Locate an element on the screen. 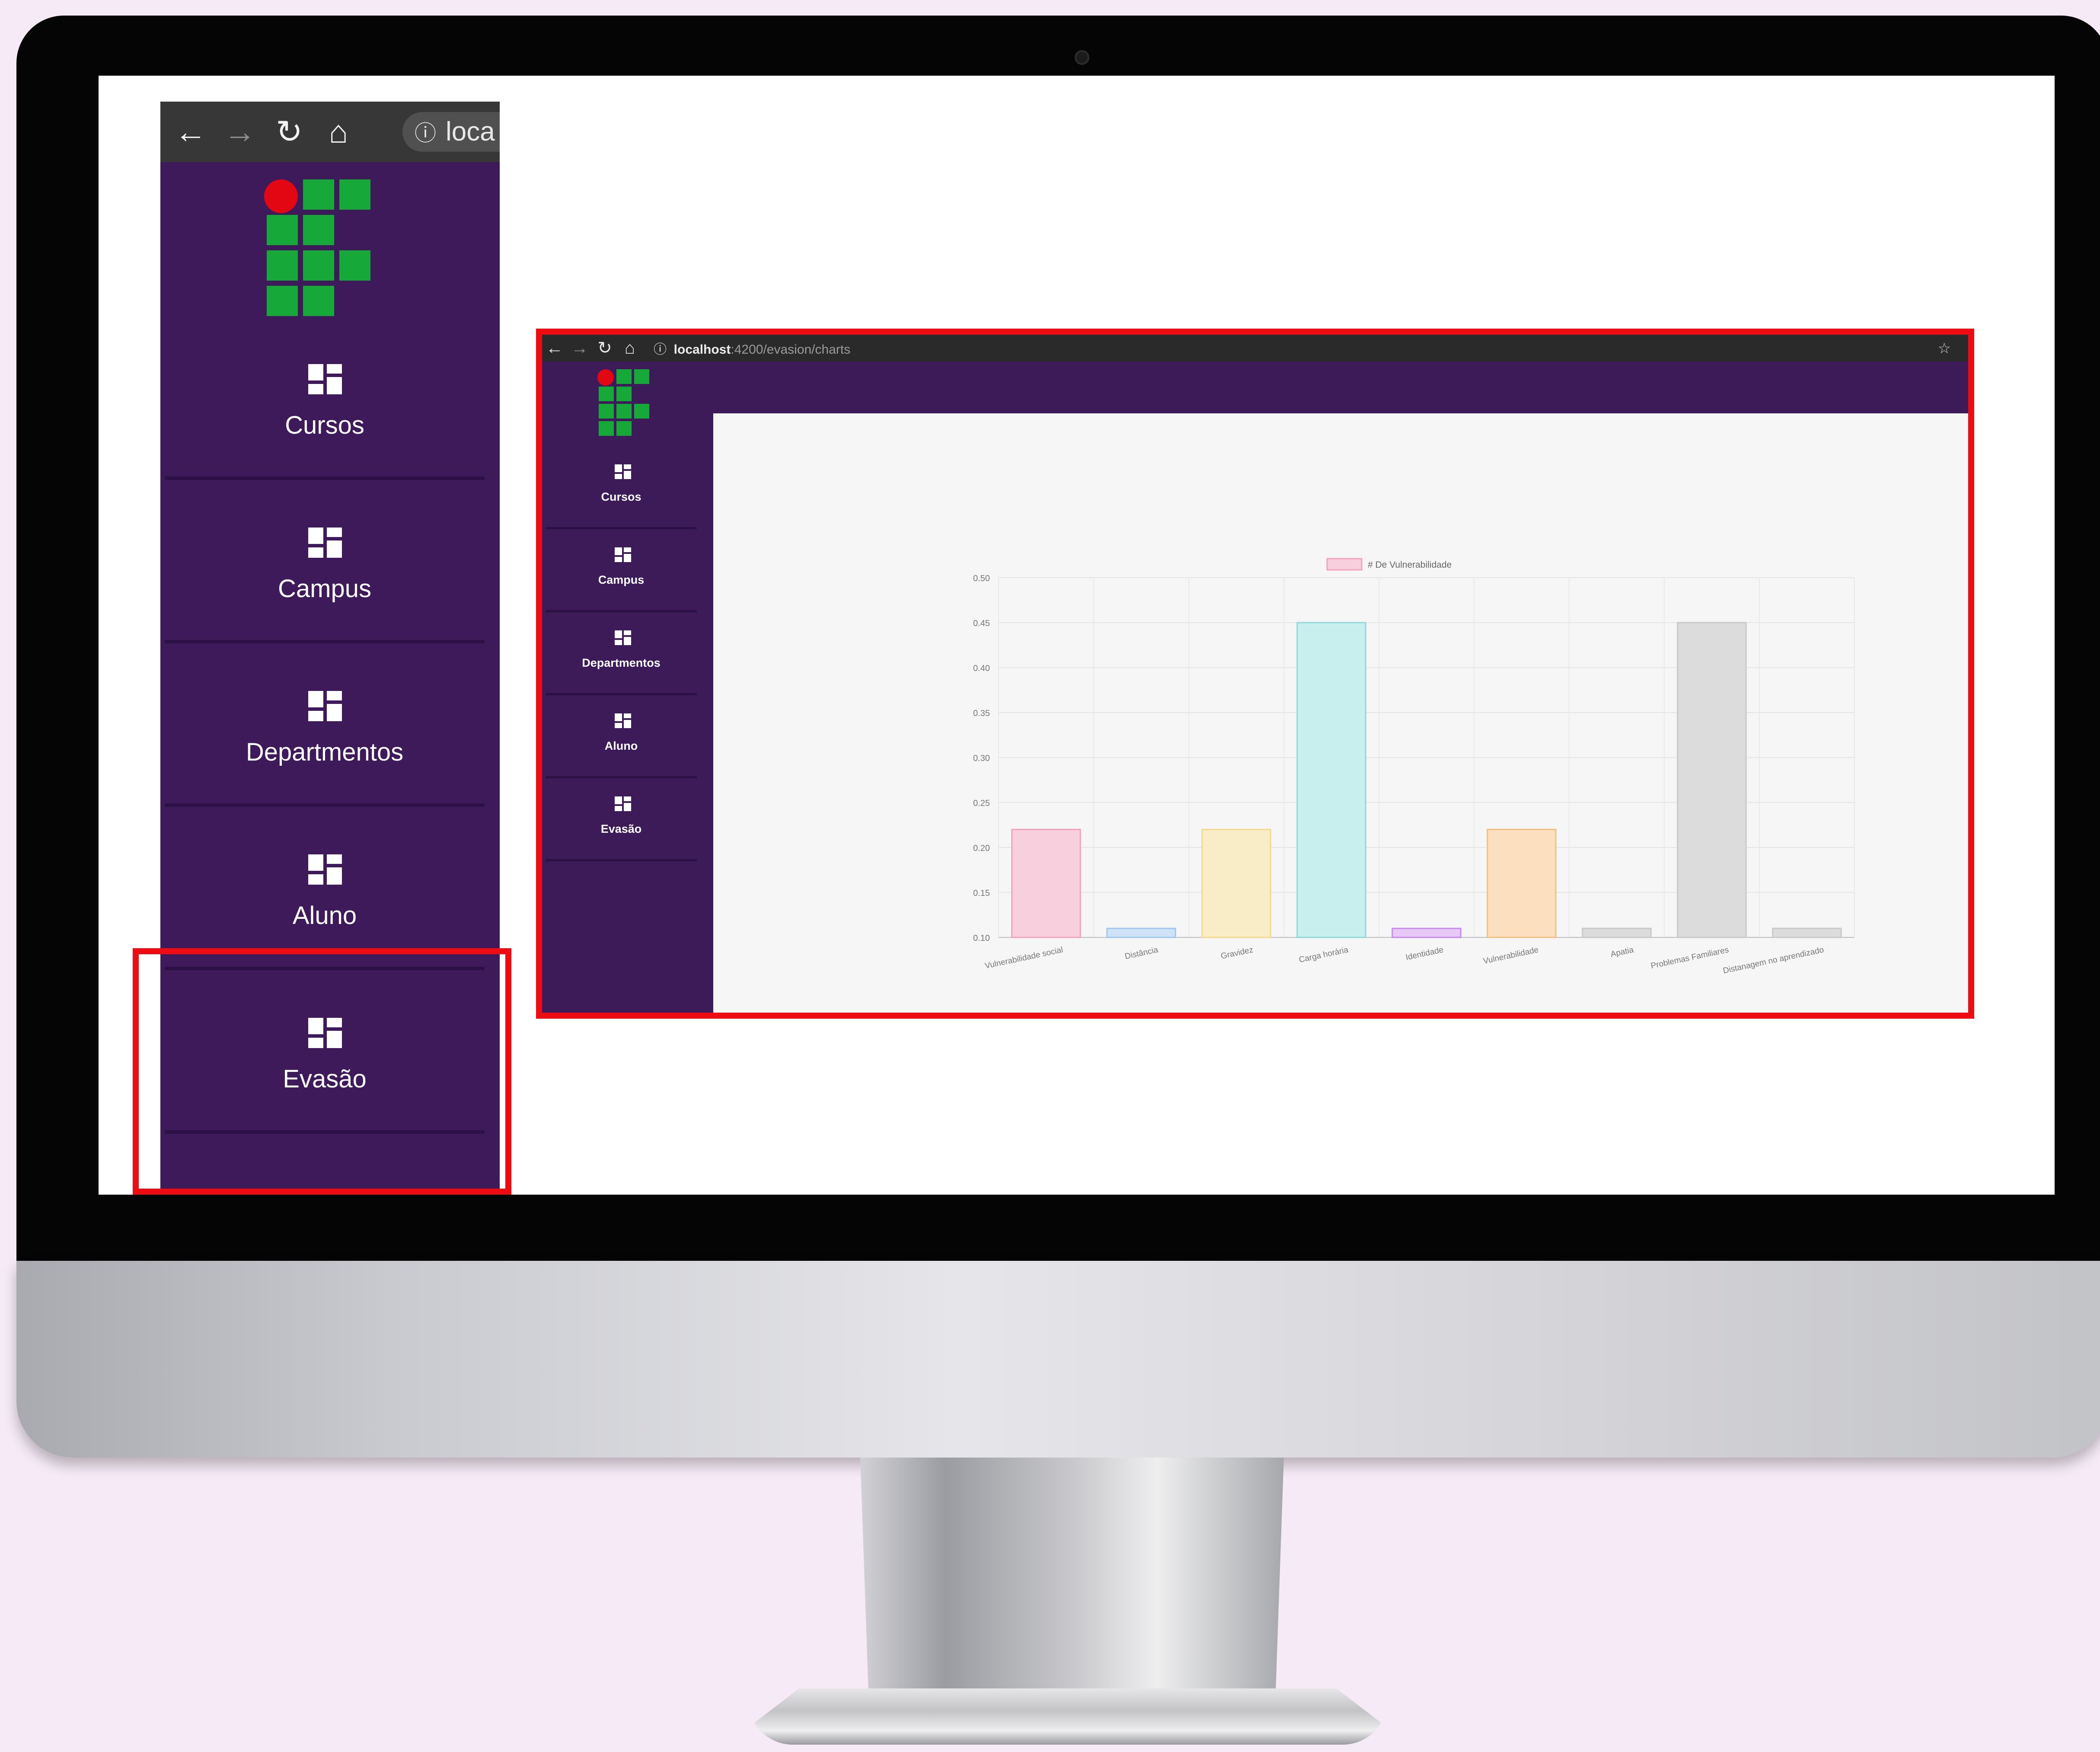 The image size is (2100, 1752). y-tick-label: 0.25 is located at coordinates (981, 803).